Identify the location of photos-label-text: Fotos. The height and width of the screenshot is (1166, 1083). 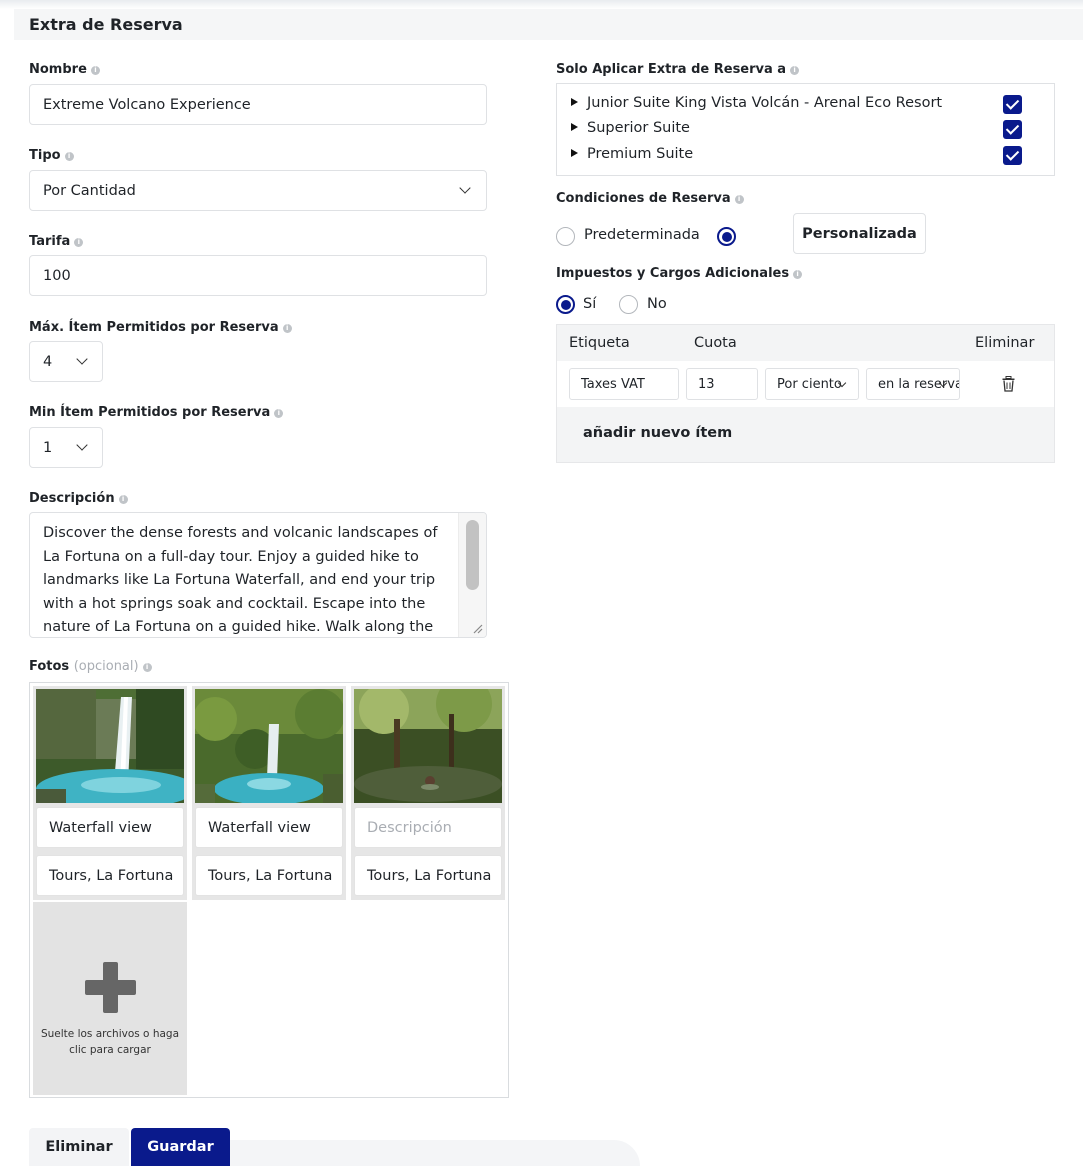
(49, 666).